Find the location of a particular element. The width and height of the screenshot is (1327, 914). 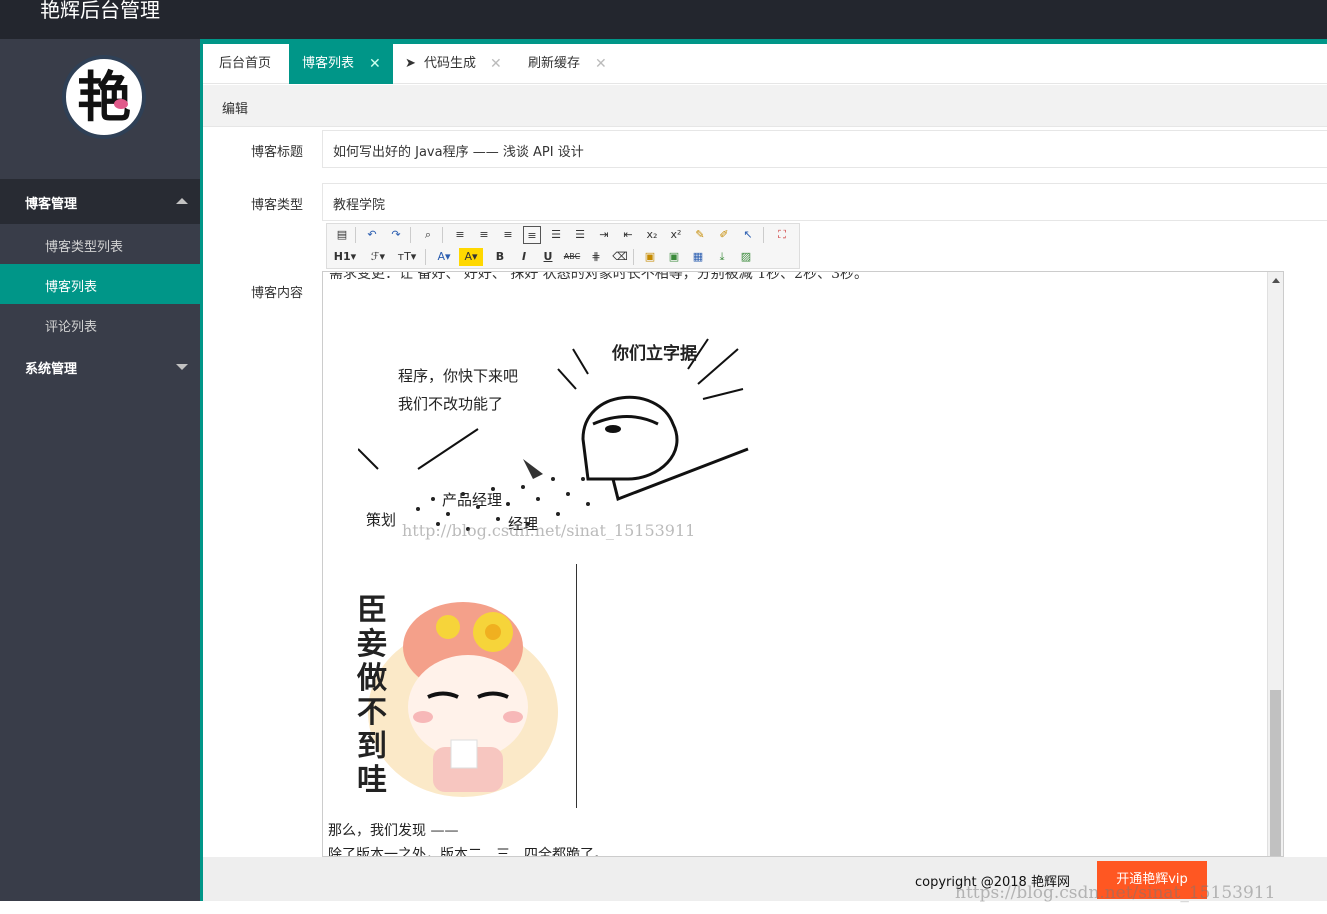

preview-icon: ⌕ is located at coordinates (428, 235).